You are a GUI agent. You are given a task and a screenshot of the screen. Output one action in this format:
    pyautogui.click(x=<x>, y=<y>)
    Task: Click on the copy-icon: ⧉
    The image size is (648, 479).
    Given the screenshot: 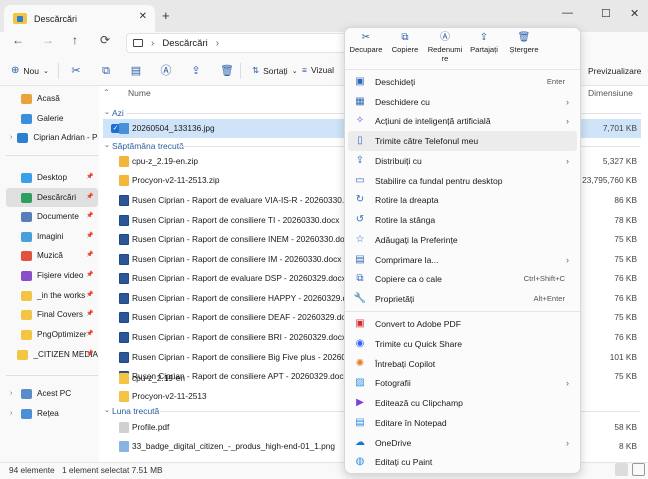 What is the action you would take?
    pyautogui.click(x=106, y=71)
    